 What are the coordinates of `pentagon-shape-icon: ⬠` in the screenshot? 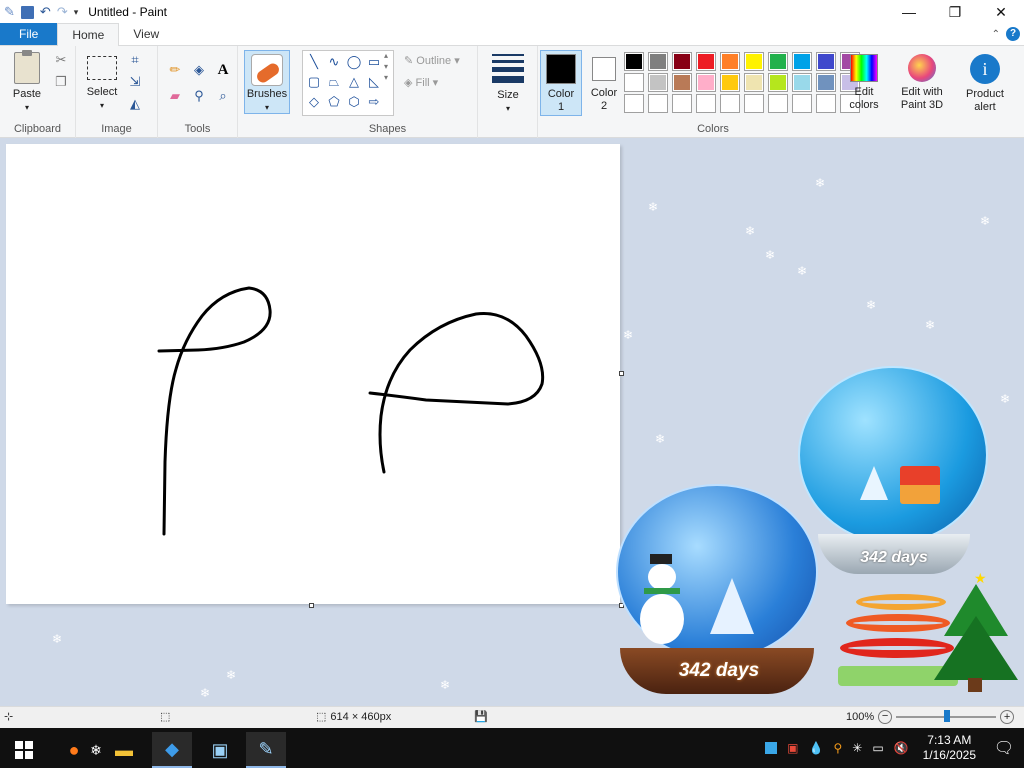 It's located at (334, 101).